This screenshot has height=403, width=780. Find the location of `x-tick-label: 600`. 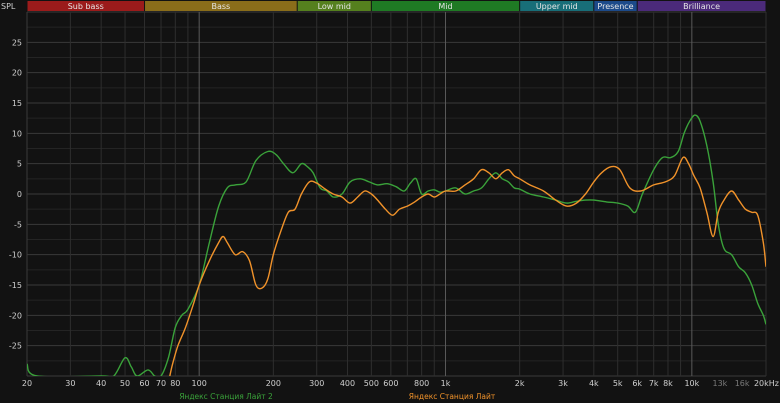

x-tick-label: 600 is located at coordinates (390, 383).